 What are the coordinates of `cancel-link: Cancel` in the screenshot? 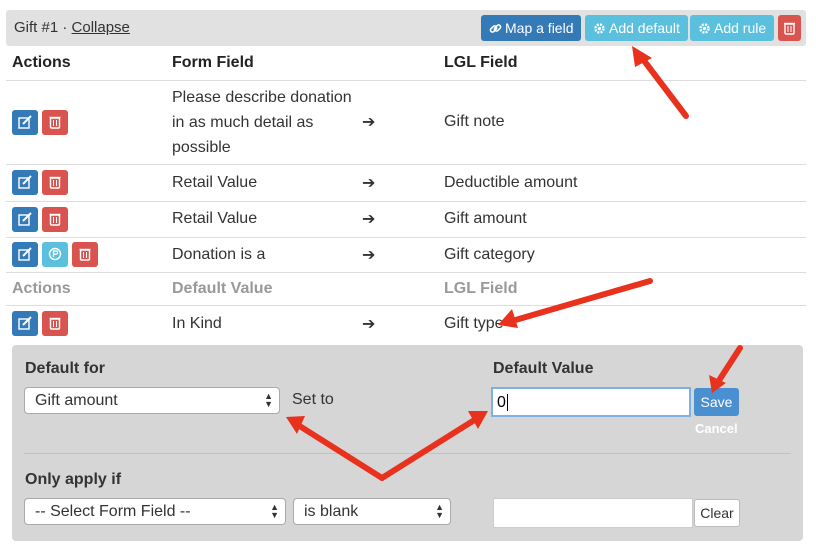 It's located at (716, 428).